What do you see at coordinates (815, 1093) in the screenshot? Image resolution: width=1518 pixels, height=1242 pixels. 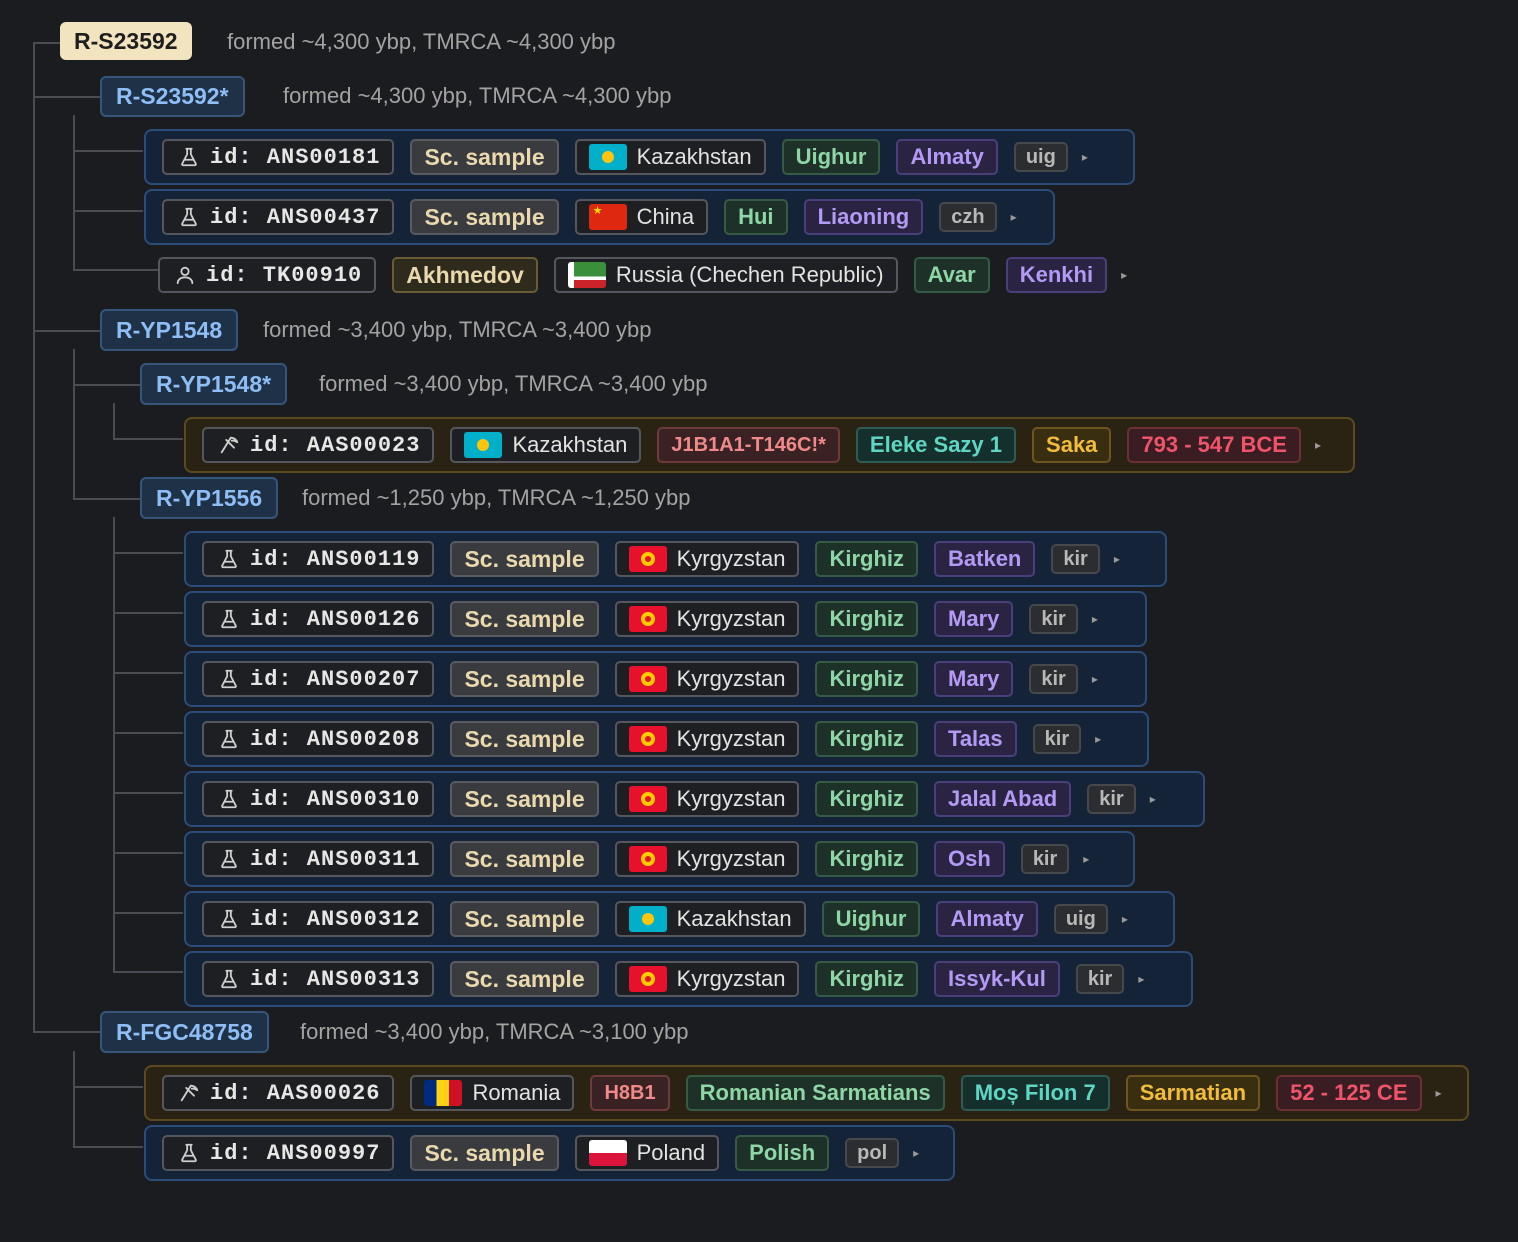 I see `ethnicity-chip: Romanian Sarmatians` at bounding box center [815, 1093].